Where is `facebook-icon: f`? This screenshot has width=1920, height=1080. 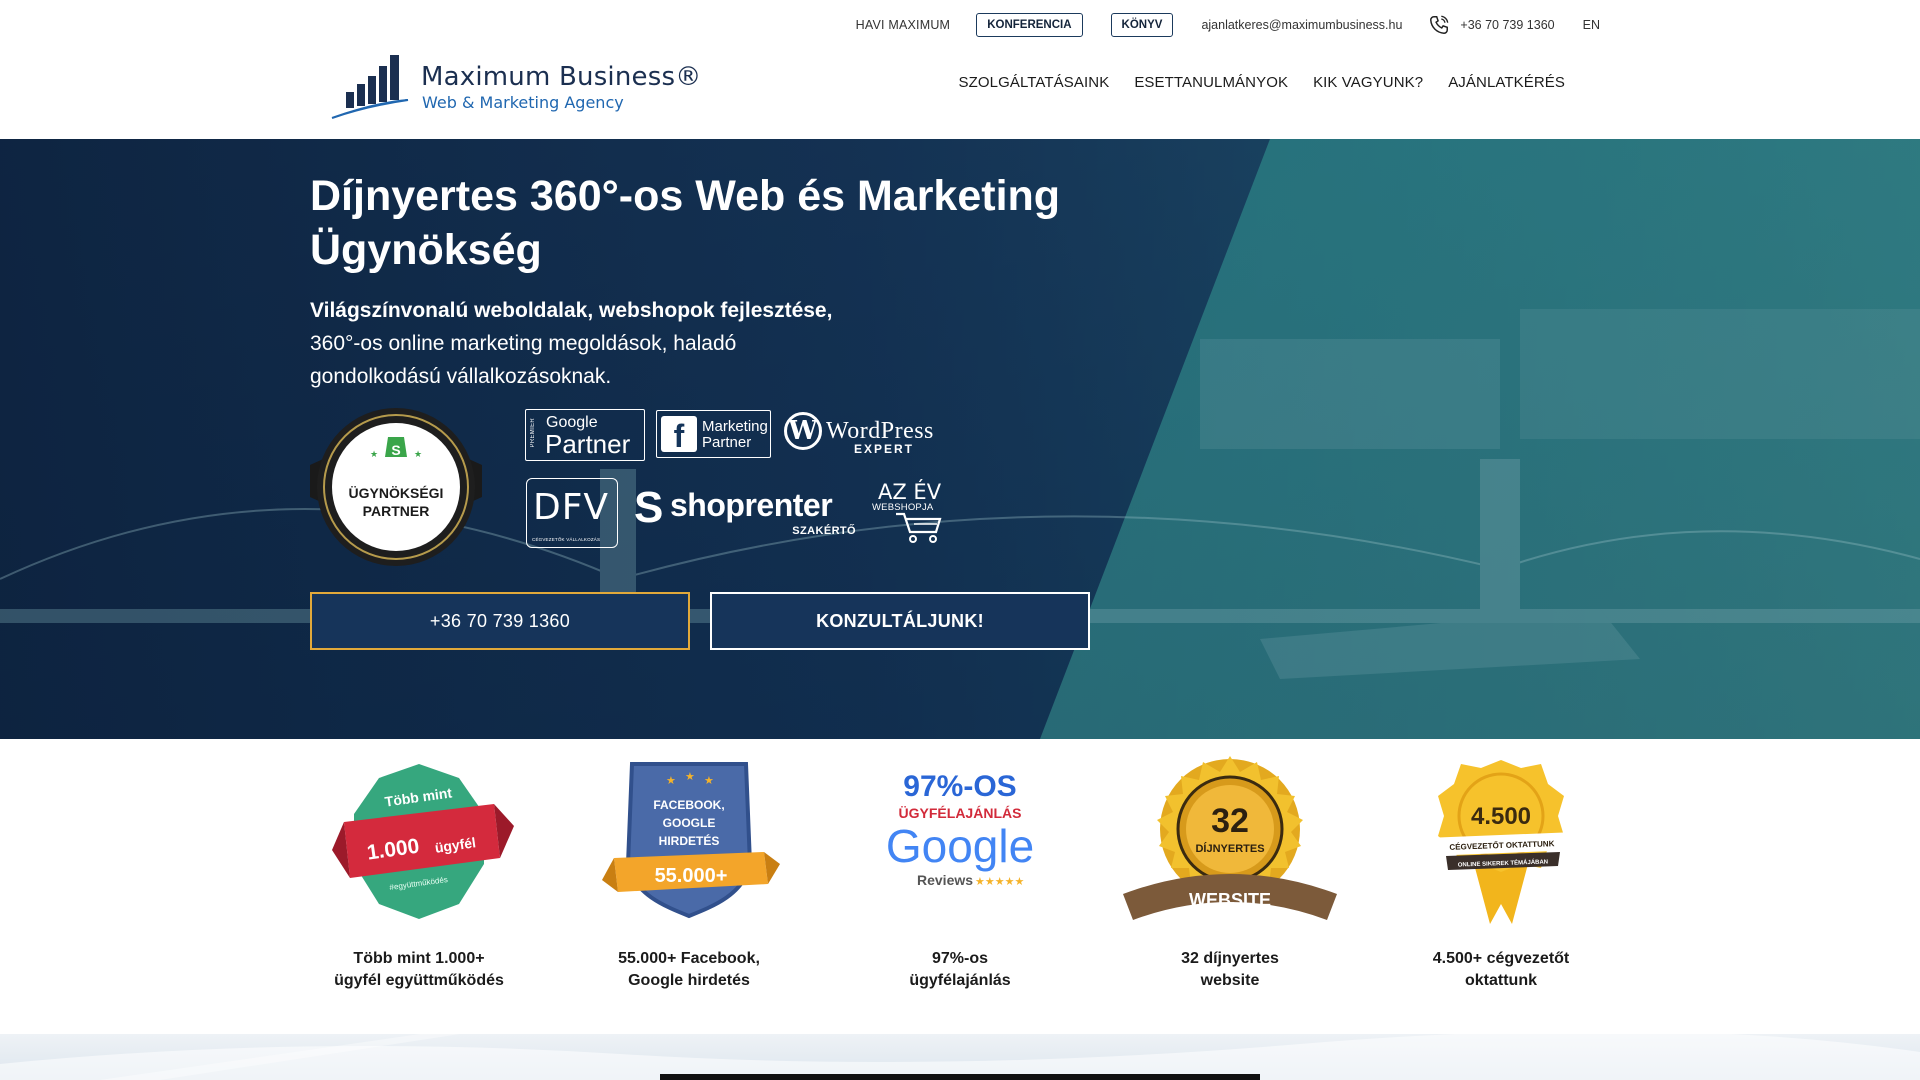 facebook-icon: f is located at coordinates (679, 435).